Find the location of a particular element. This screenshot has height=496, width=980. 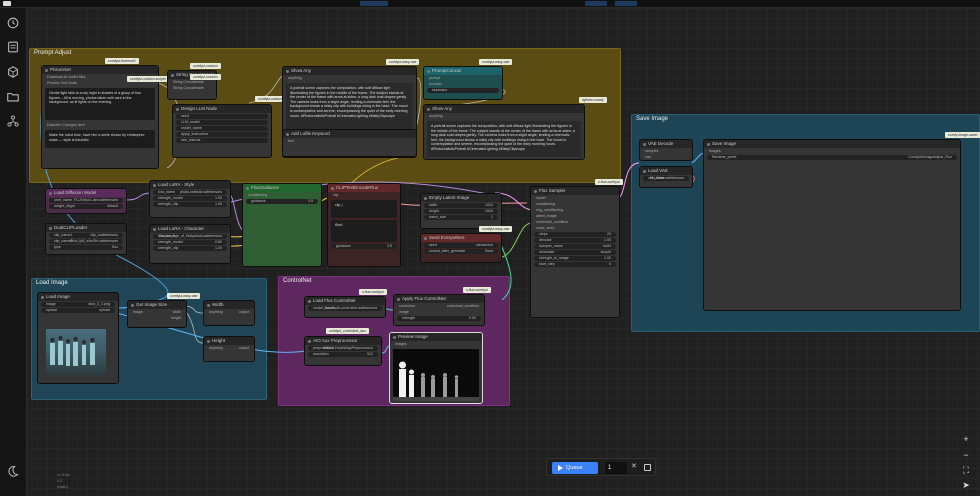

node-height: Height anything output is located at coordinates (229, 349).